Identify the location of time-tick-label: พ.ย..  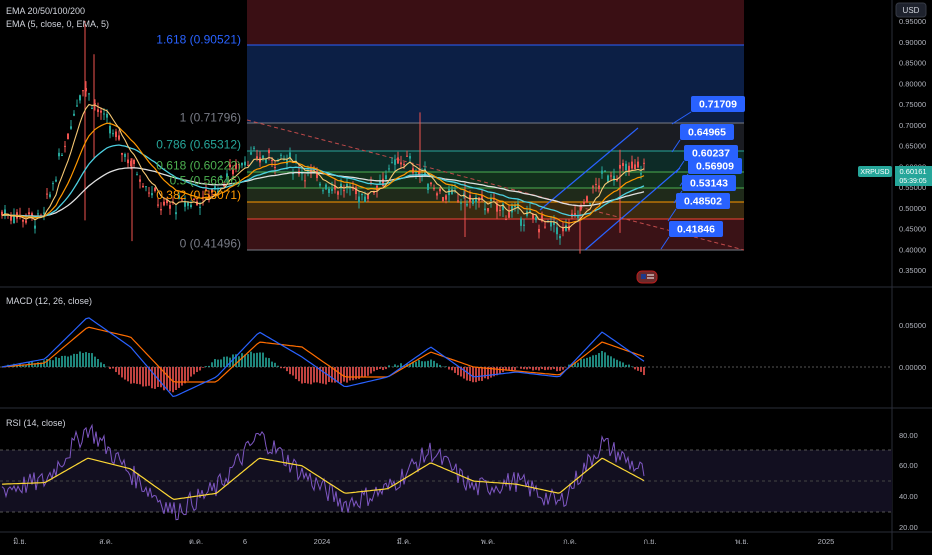
(742, 541).